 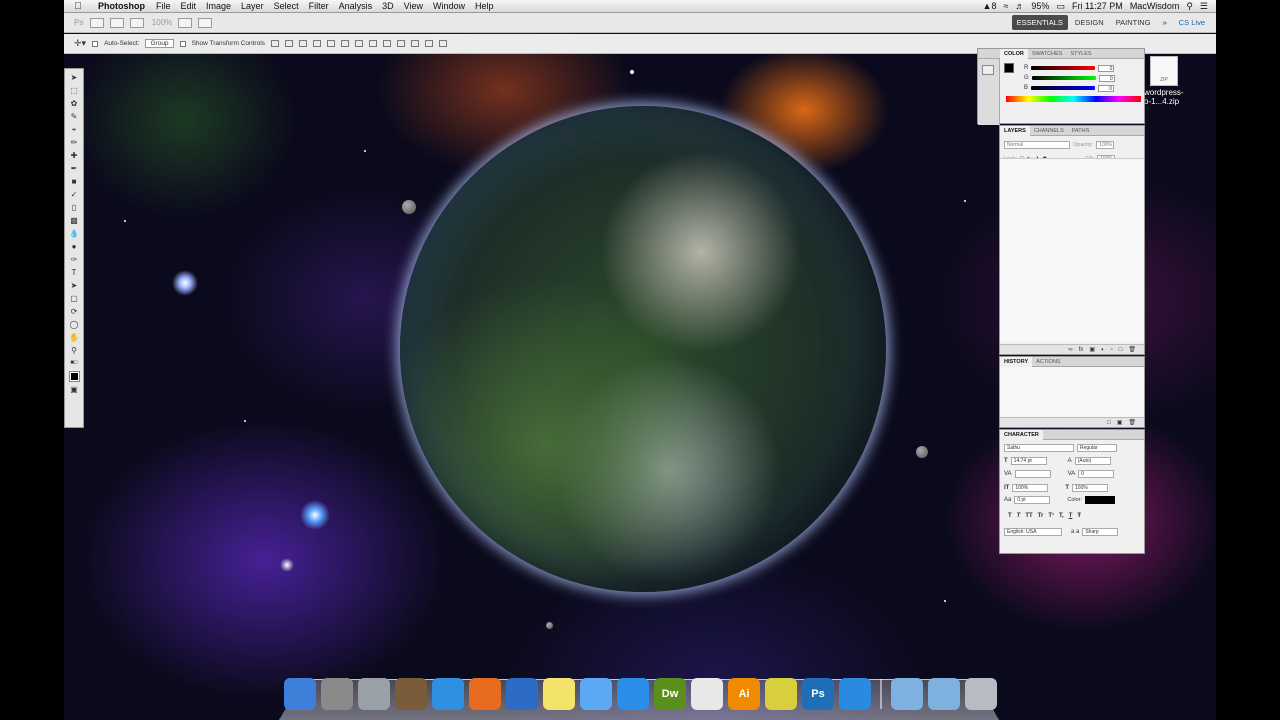 What do you see at coordinates (981, 694) in the screenshot?
I see `trash-icon` at bounding box center [981, 694].